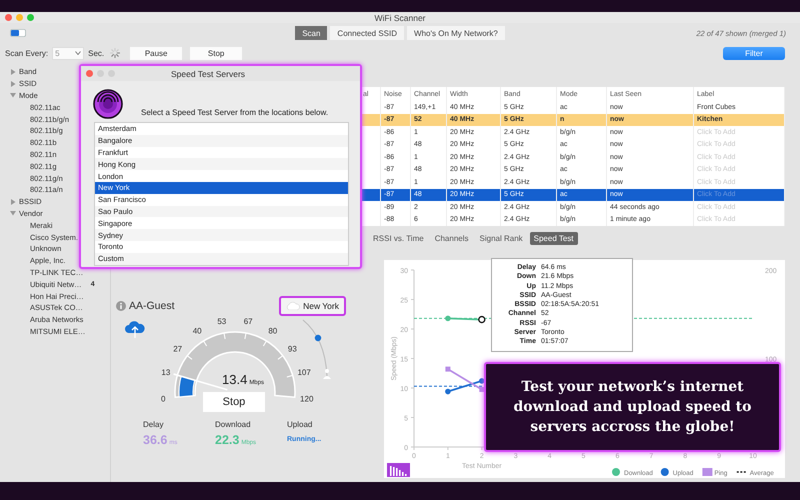 Image resolution: width=800 pixels, height=500 pixels. Describe the element at coordinates (367, 33) in the screenshot. I see `view-tab: Connected SSID` at that location.